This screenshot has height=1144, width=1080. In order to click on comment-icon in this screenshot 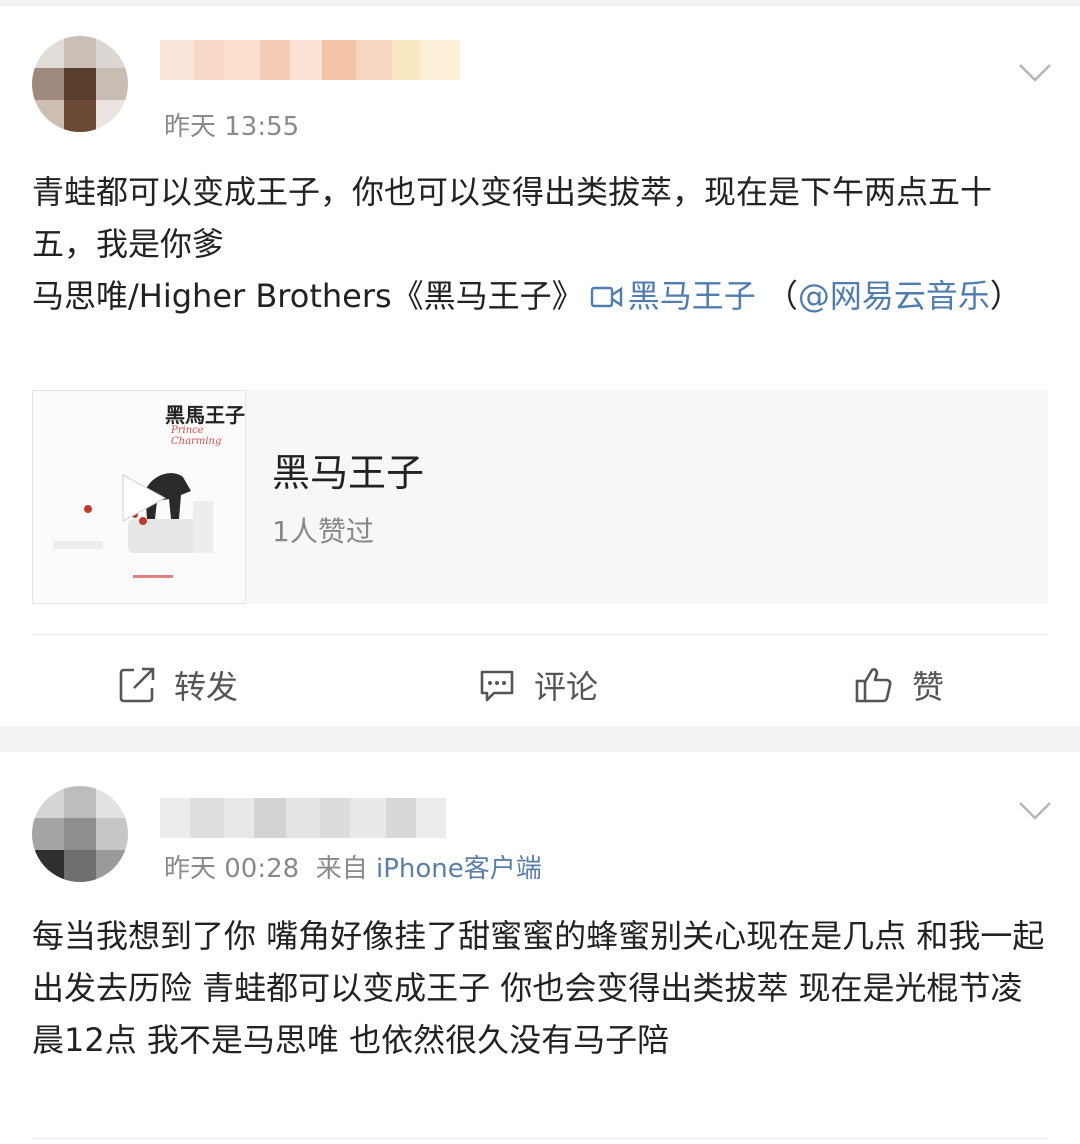, I will do `click(497, 686)`.